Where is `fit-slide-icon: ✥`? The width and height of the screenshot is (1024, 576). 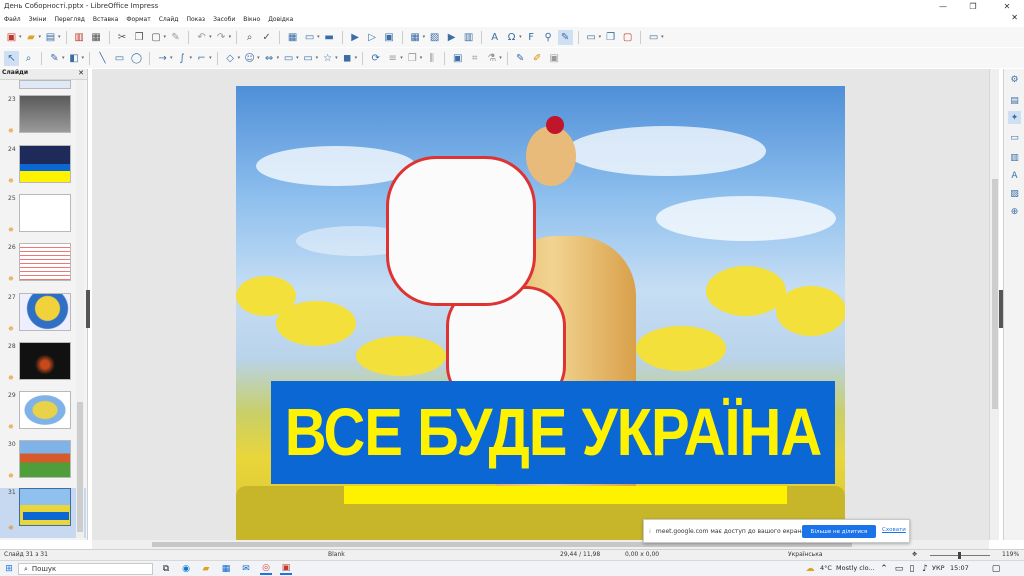 fit-slide-icon: ✥ is located at coordinates (914, 554).